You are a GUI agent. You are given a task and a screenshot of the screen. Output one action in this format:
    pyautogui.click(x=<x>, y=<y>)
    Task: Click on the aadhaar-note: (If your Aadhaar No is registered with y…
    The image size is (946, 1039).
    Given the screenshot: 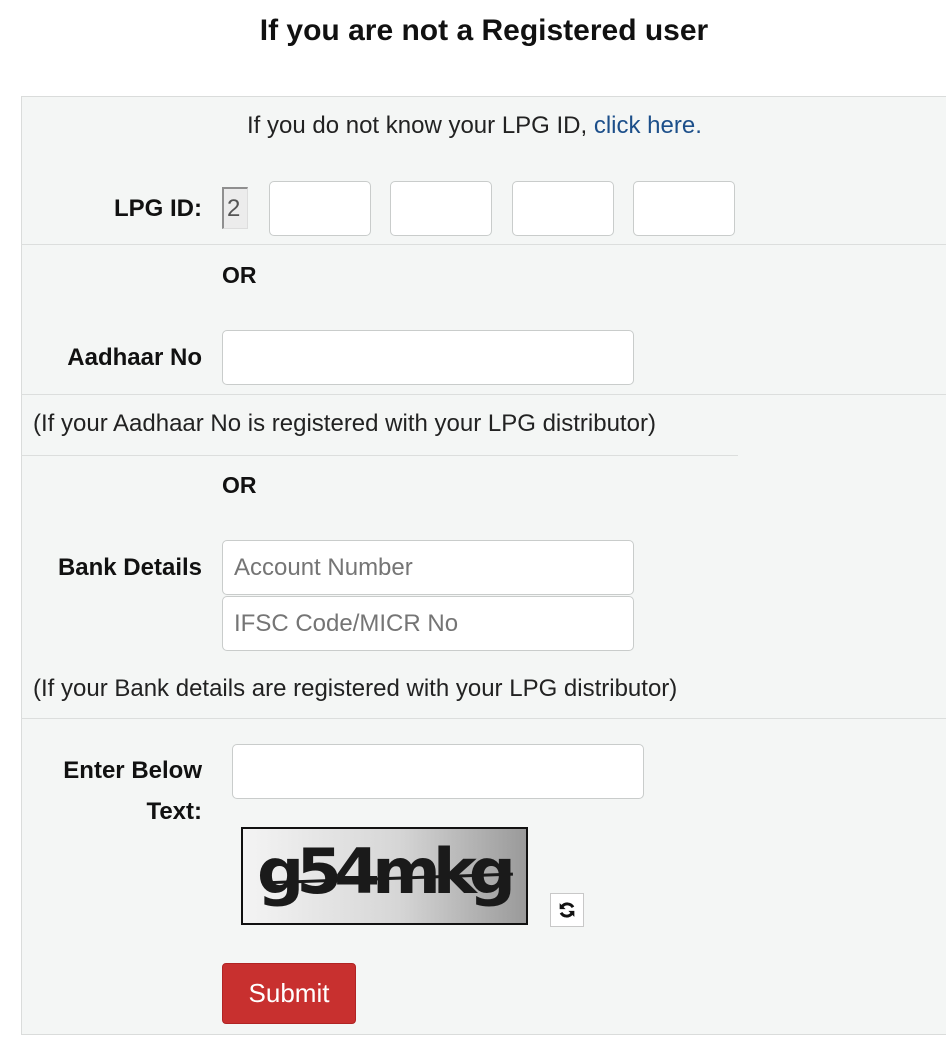 What is the action you would take?
    pyautogui.click(x=344, y=423)
    